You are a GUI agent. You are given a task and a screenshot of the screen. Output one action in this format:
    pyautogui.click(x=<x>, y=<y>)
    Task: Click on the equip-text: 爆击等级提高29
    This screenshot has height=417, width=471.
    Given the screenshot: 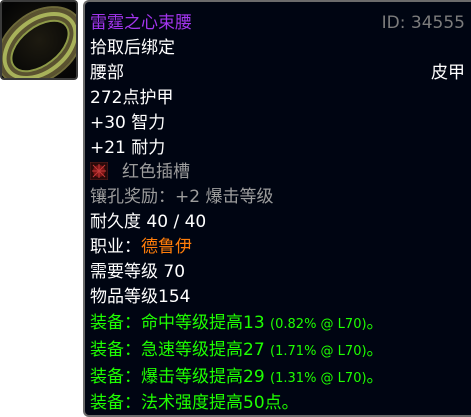 What is the action you would take?
    pyautogui.click(x=203, y=377)
    